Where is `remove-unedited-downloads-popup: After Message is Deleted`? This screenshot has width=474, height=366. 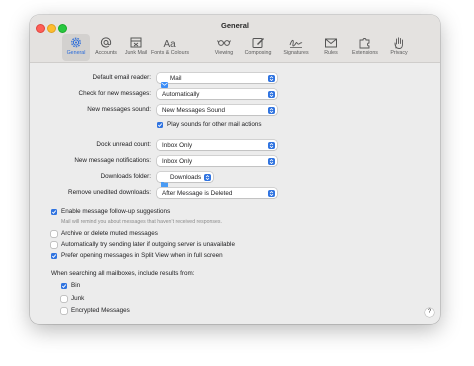
remove-unedited-downloads-popup: After Message is Deleted is located at coordinates (217, 193).